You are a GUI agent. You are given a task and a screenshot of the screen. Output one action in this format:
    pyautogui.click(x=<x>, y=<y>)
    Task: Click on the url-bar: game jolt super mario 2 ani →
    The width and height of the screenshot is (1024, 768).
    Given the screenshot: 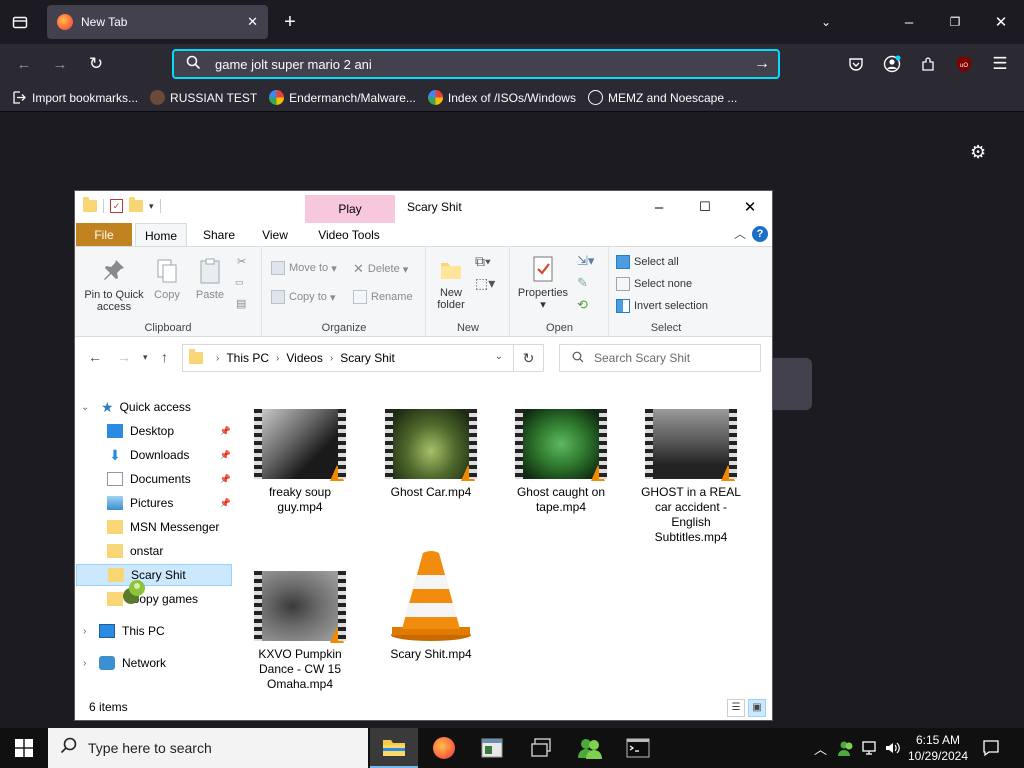 What is the action you would take?
    pyautogui.click(x=476, y=64)
    